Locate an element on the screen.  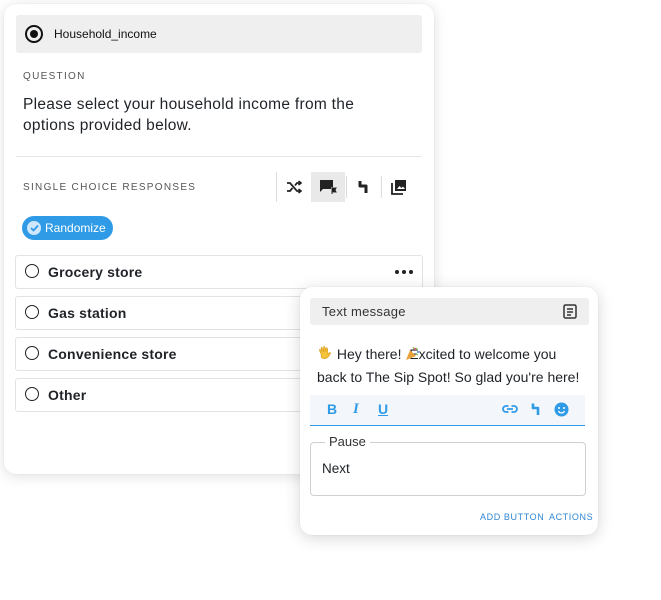
italic-button: I is located at coordinates (356, 409).